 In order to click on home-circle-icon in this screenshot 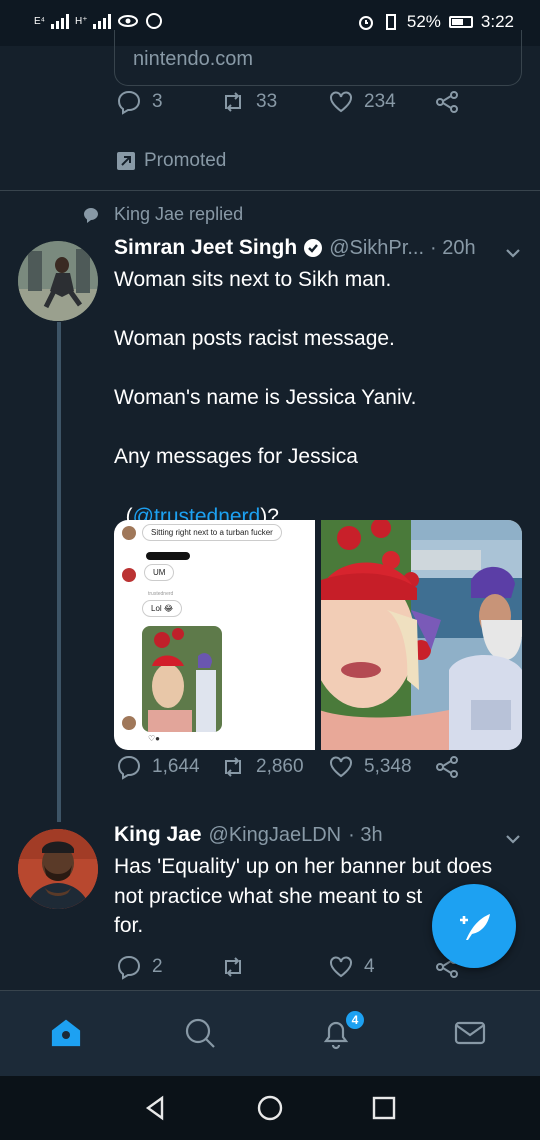, I will do `click(270, 1108)`.